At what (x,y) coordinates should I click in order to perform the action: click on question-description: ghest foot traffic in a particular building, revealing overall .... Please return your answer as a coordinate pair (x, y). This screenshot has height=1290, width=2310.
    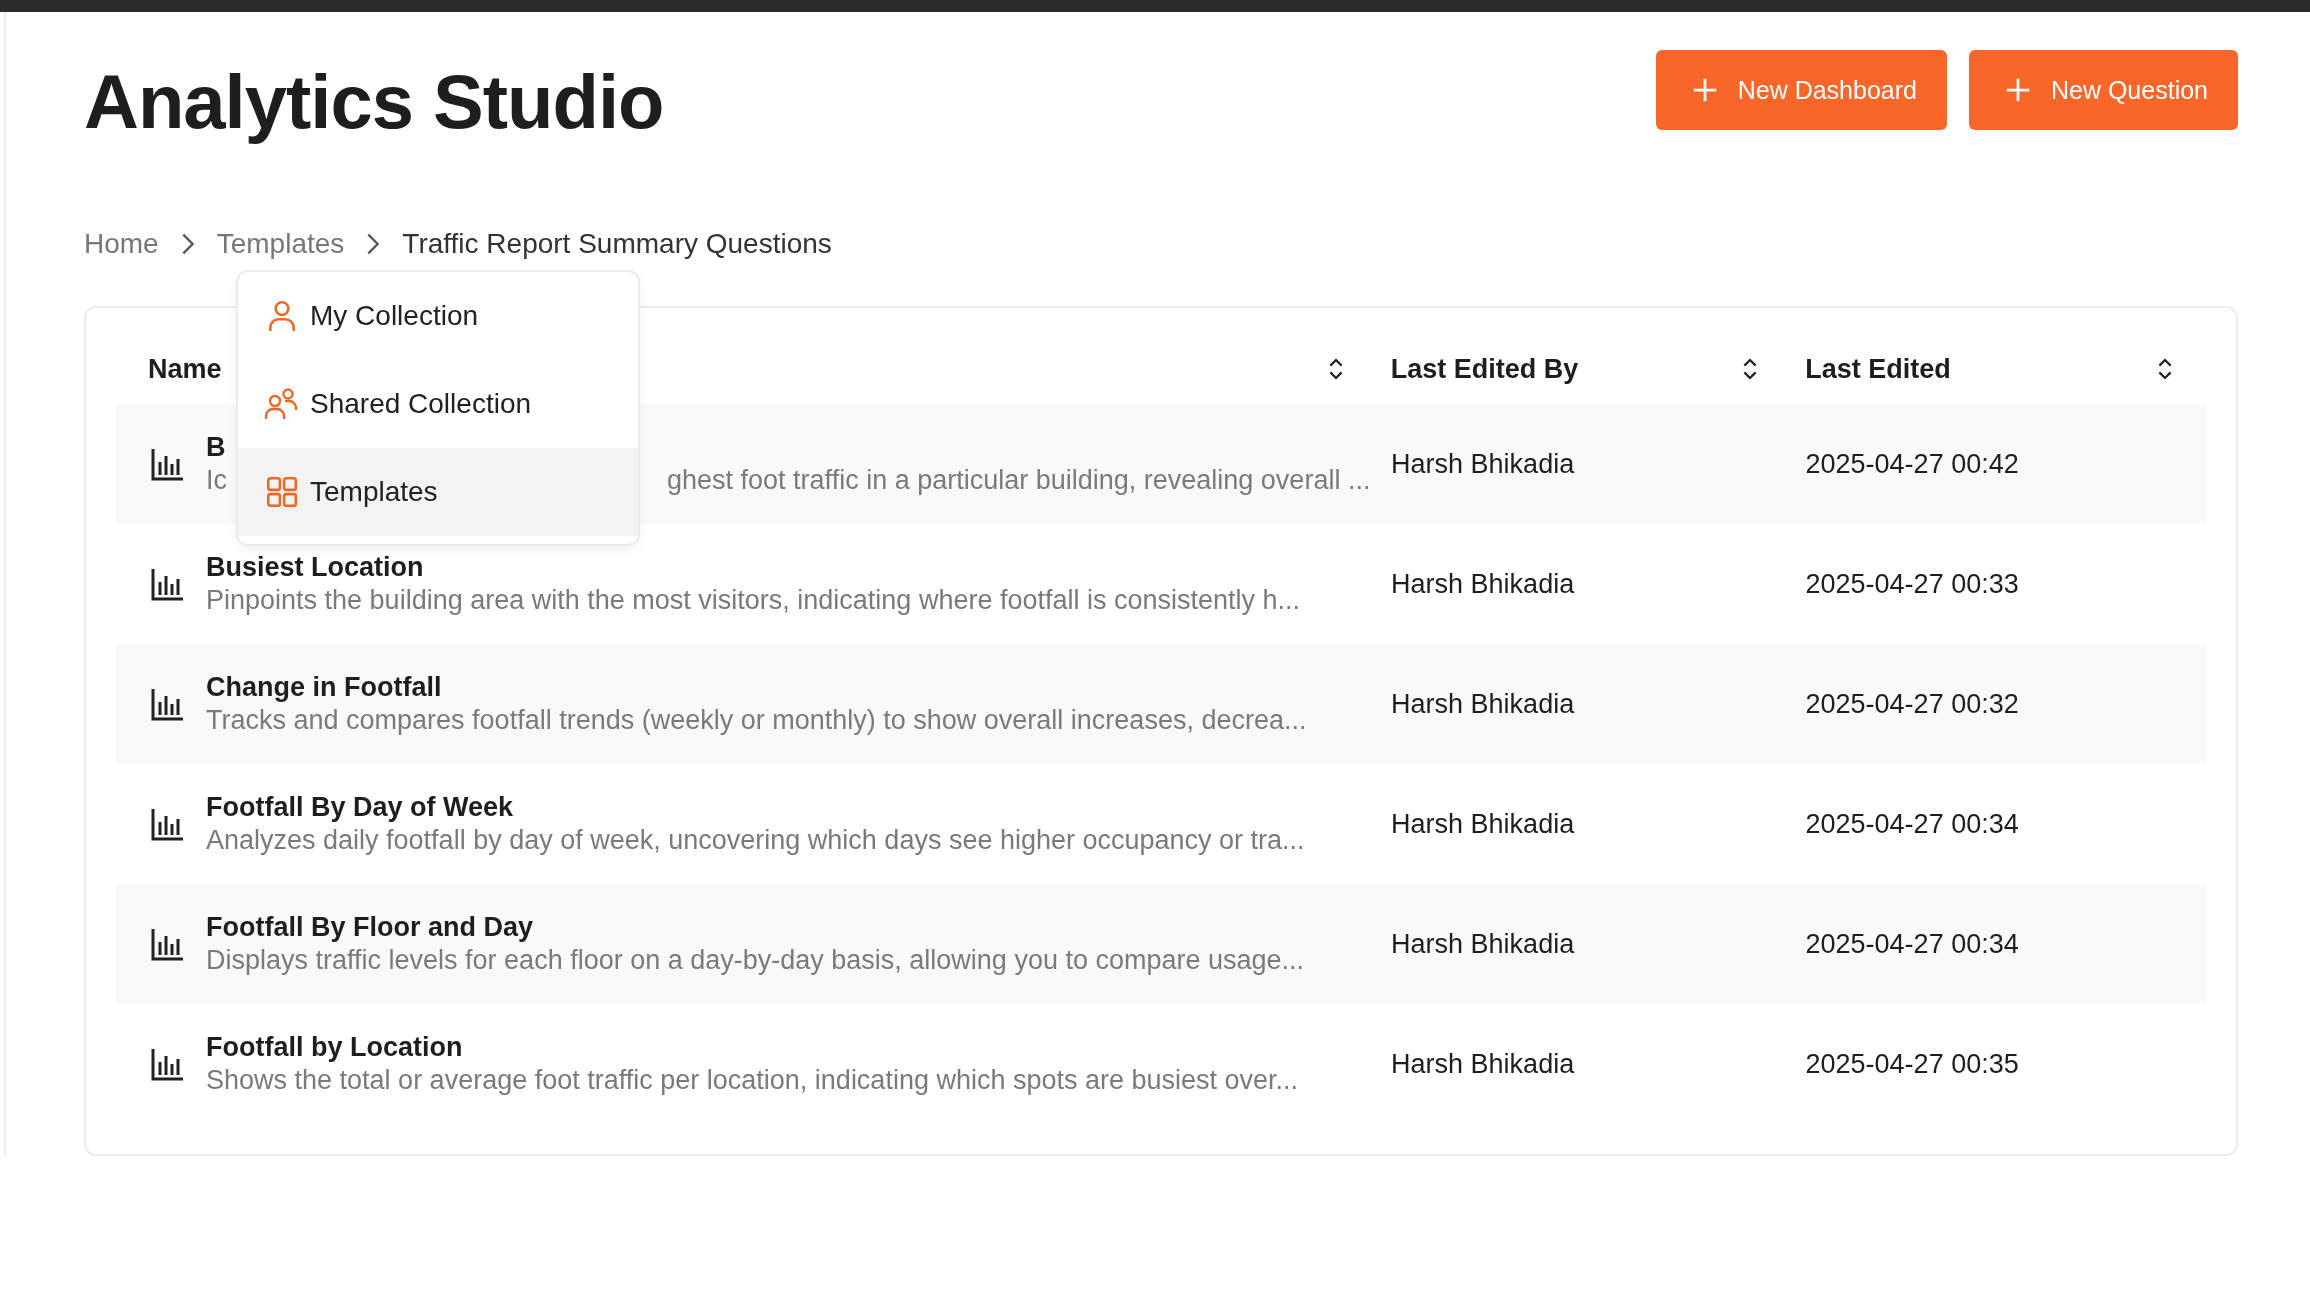
    Looking at the image, I should click on (1019, 480).